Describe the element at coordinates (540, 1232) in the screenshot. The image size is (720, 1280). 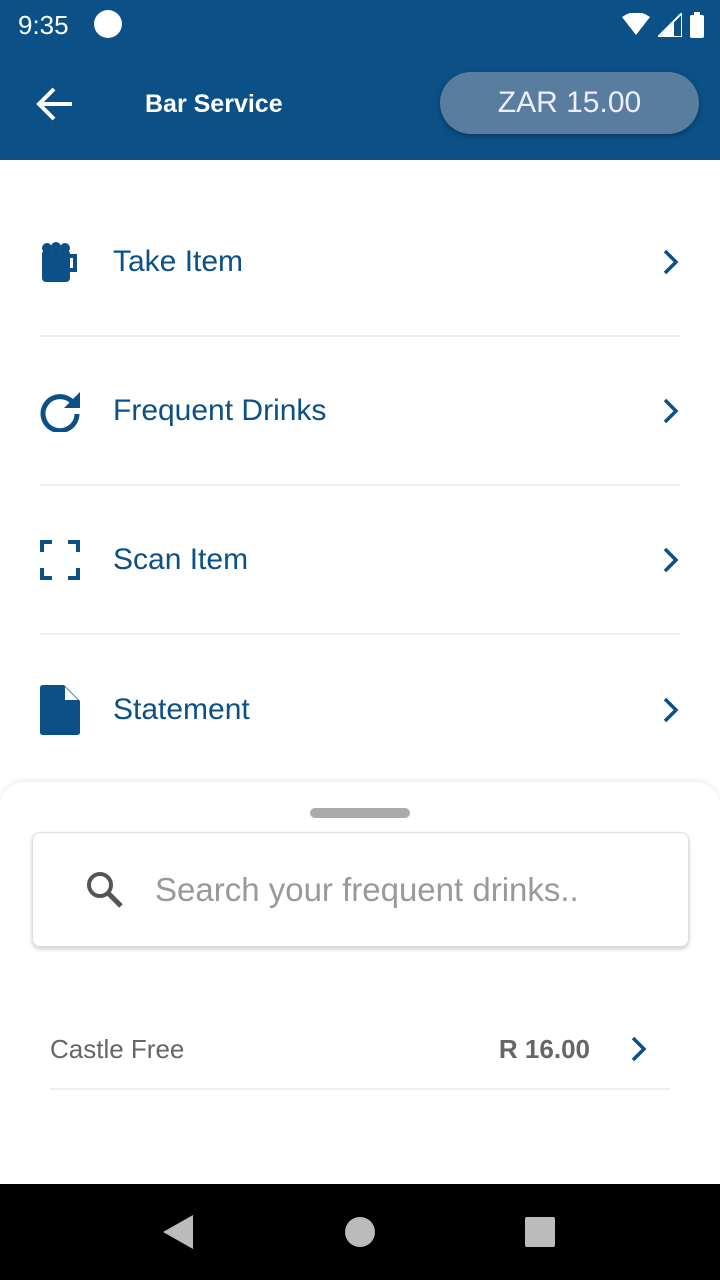
I see `recents-nav-icon` at that location.